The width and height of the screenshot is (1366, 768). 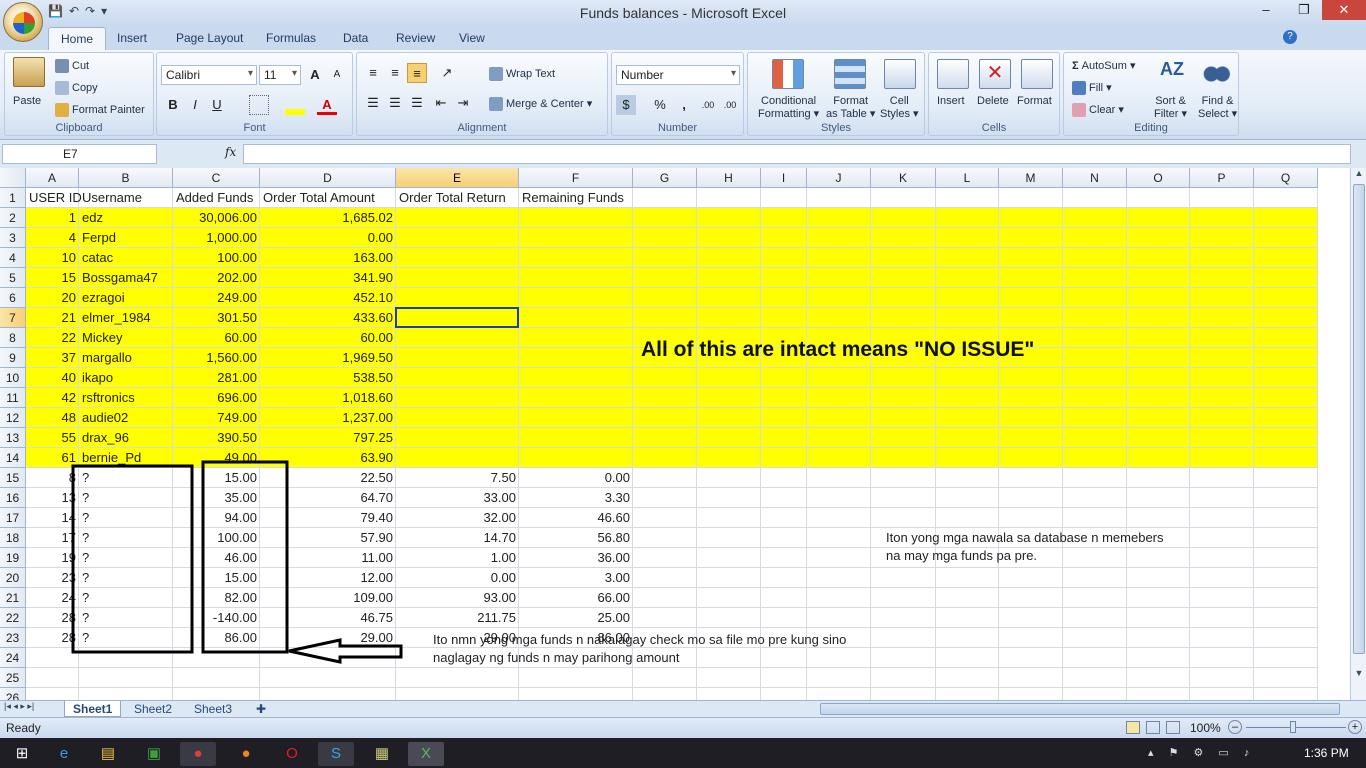 I want to click on cell-d18: 57.90, so click(x=328, y=538).